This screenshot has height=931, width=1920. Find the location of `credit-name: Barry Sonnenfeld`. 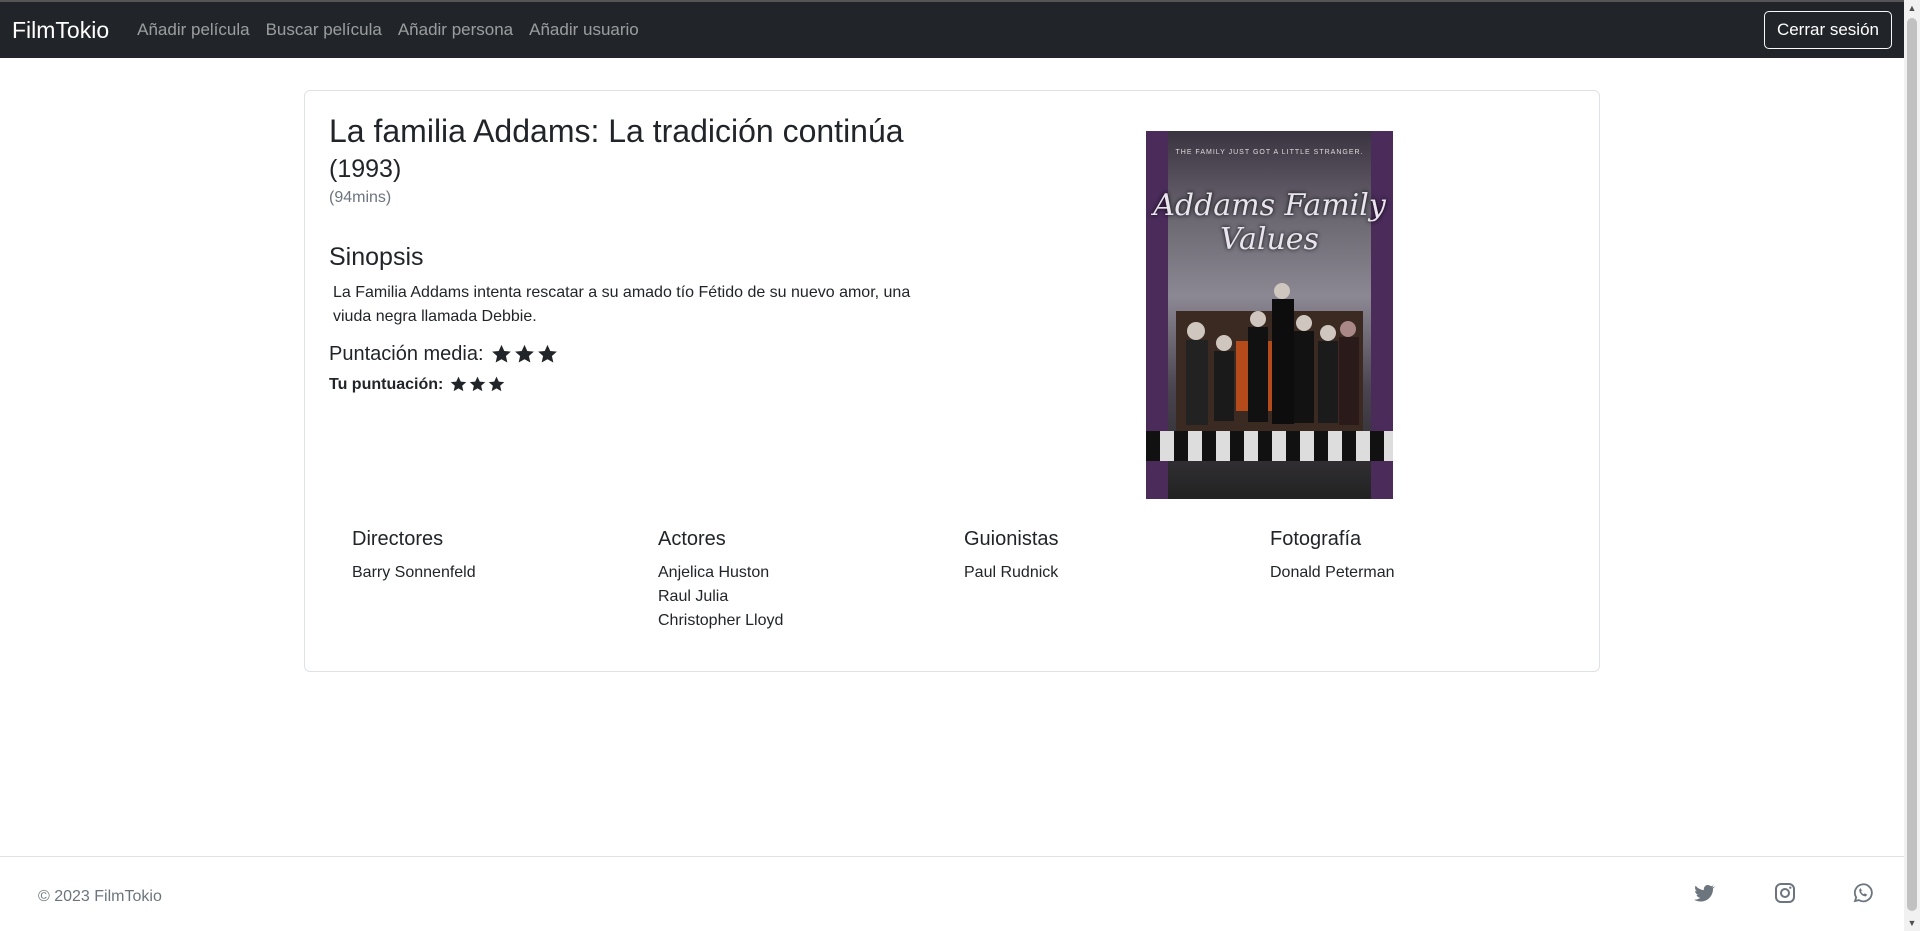

credit-name: Barry Sonnenfeld is located at coordinates (414, 573).